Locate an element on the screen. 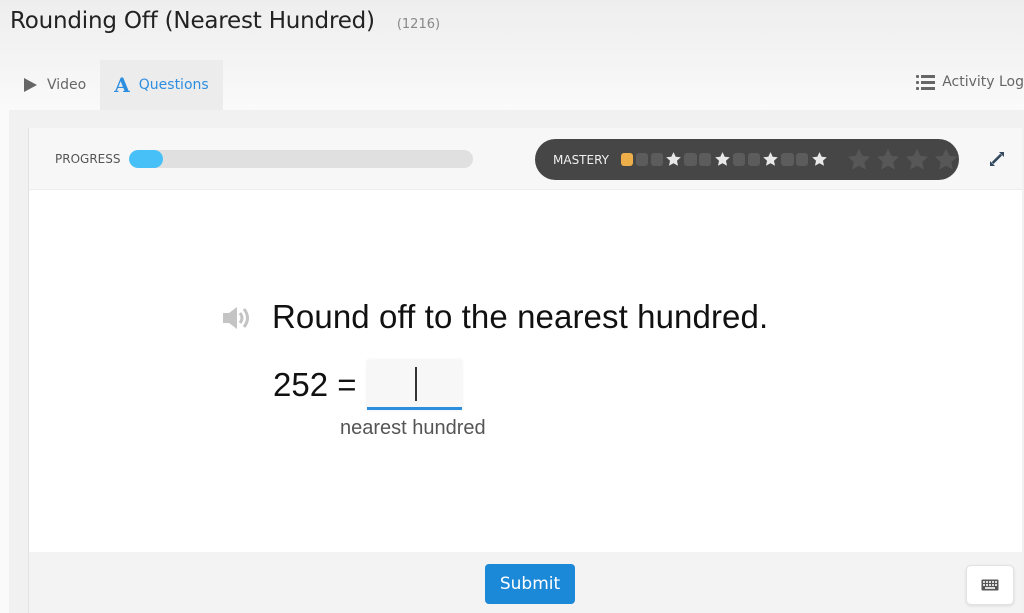 This screenshot has width=1024, height=613. expand-button is located at coordinates (997, 159).